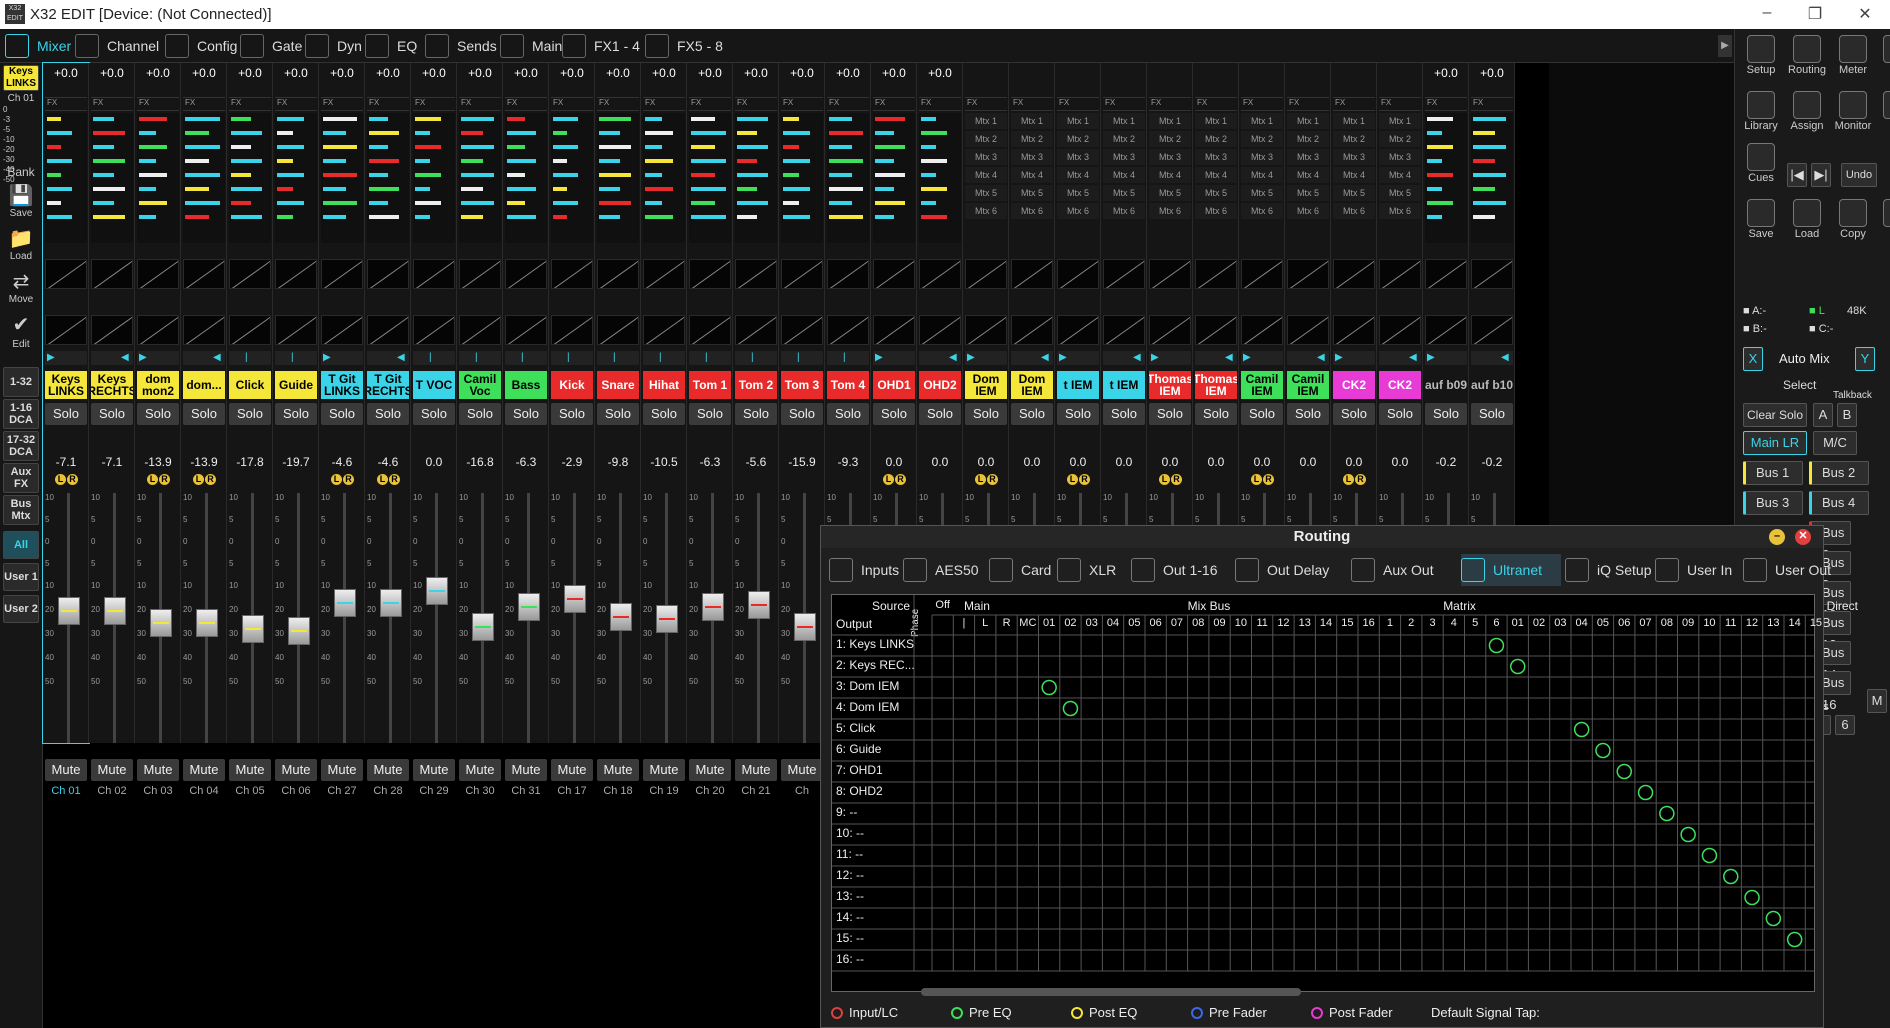  What do you see at coordinates (1608, 570) in the screenshot?
I see `routing-tab-iq-setup: iQ Setup` at bounding box center [1608, 570].